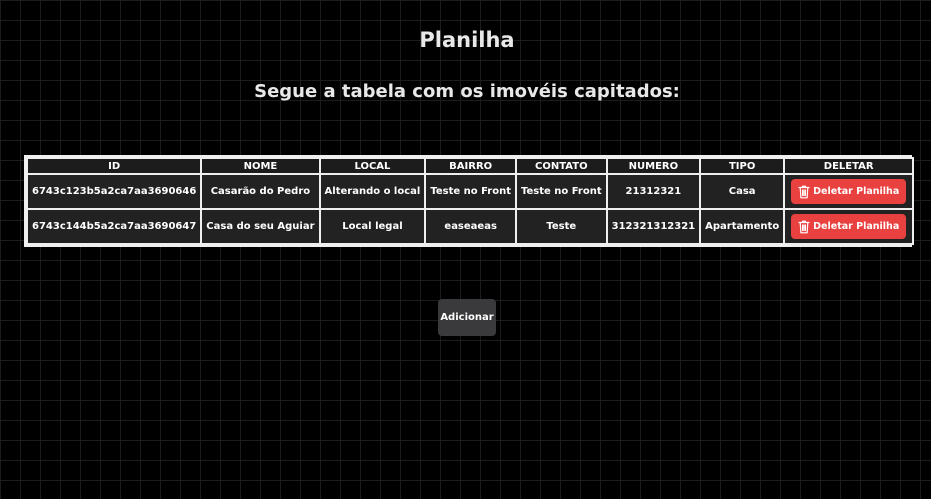 This screenshot has height=499, width=931. I want to click on cell-local: Local legal, so click(372, 226).